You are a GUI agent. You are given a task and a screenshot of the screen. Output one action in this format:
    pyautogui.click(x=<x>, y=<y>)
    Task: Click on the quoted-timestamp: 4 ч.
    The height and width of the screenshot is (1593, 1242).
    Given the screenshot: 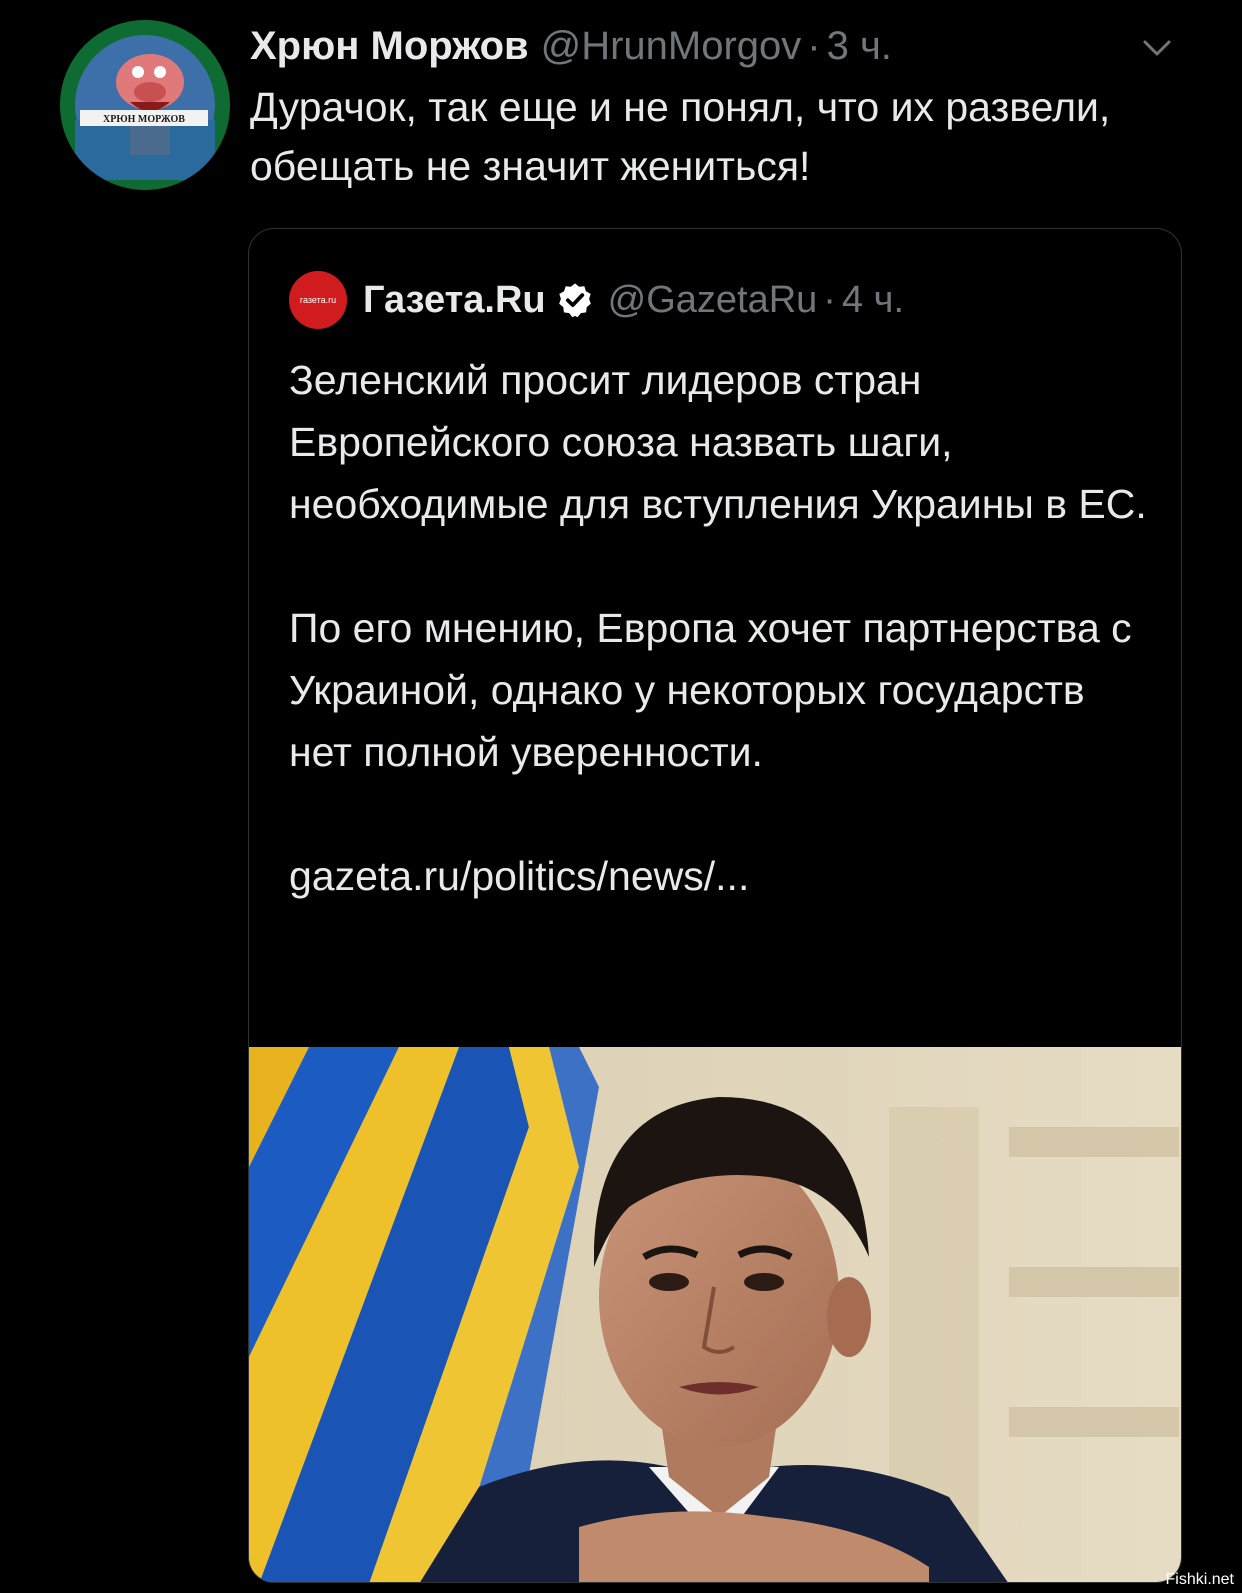 What is the action you would take?
    pyautogui.click(x=873, y=300)
    